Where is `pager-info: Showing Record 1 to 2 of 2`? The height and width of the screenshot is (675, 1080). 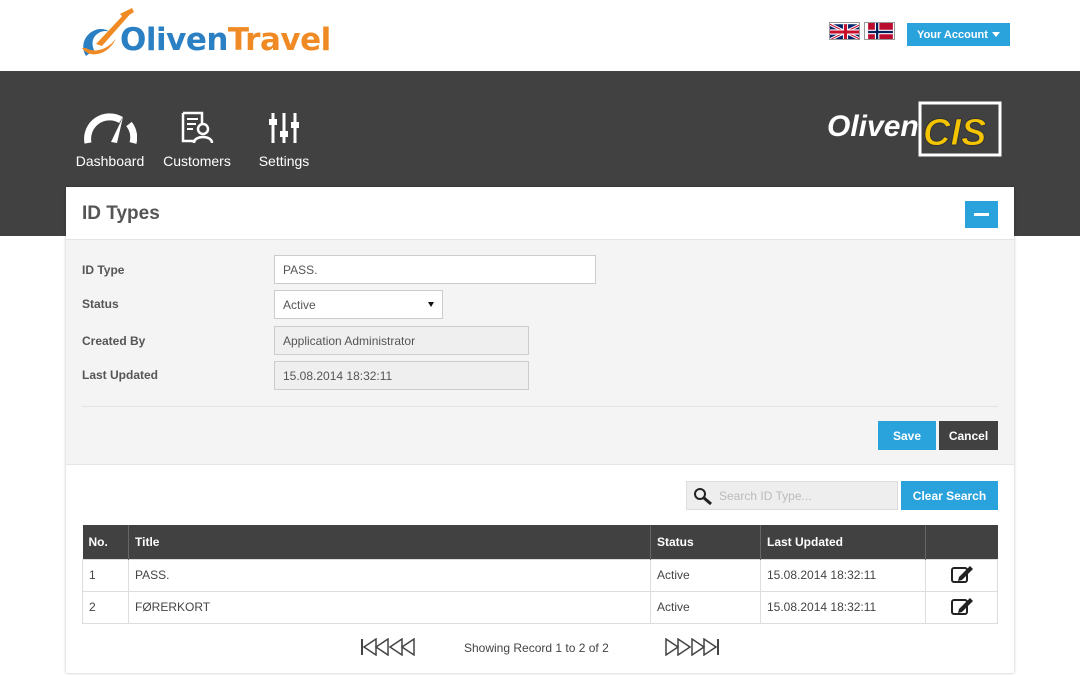 pager-info: Showing Record 1 to 2 of 2 is located at coordinates (536, 648).